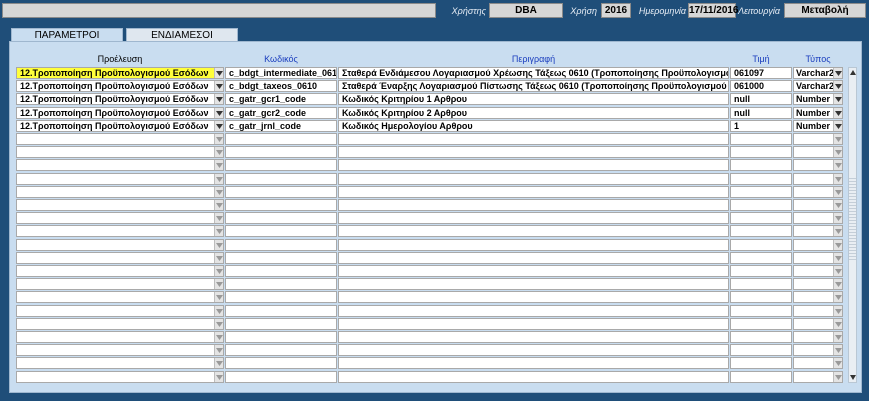 This screenshot has width=869, height=401. I want to click on row-code-field: c_gatr_gcr1_code, so click(281, 99).